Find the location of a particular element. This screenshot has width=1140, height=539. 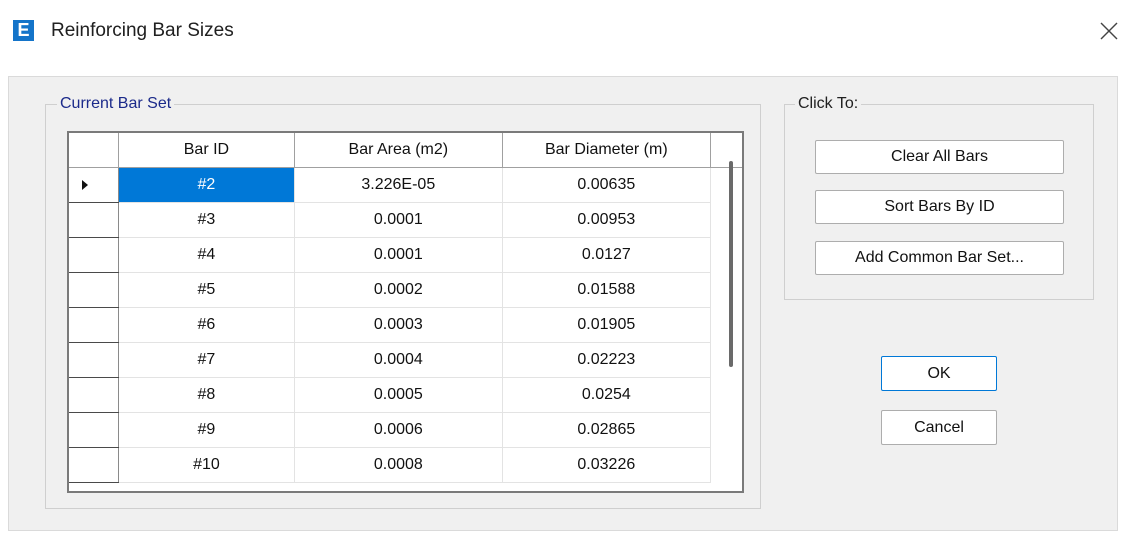

cell-bar-area: 0.0005 is located at coordinates (399, 395).